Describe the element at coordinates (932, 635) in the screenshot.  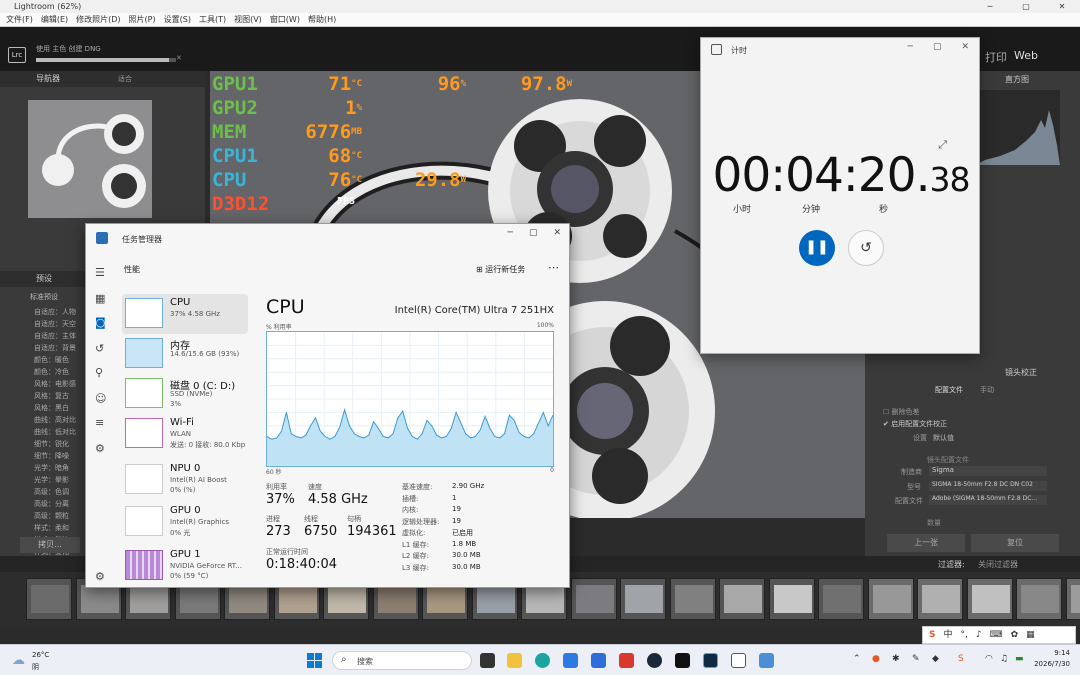
I see `sogou-icon: S` at that location.